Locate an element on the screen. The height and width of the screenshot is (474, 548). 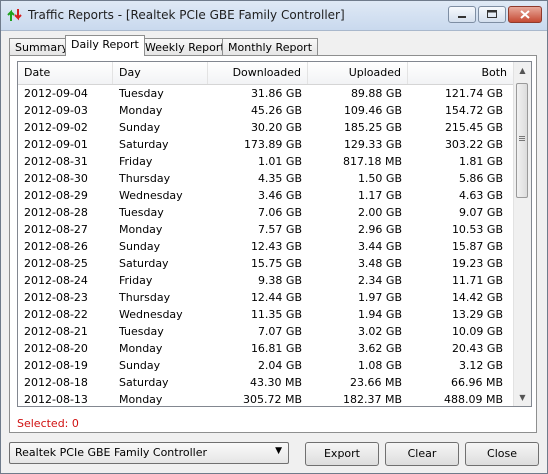
selected-count: Selected: 0 is located at coordinates (48, 423).